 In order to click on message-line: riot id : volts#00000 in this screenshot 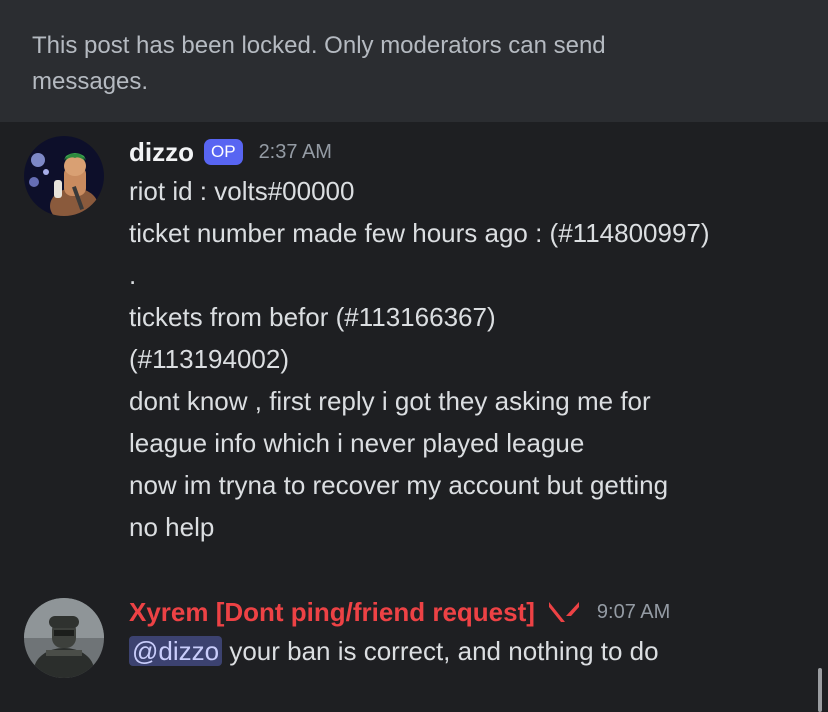, I will do `click(242, 191)`.